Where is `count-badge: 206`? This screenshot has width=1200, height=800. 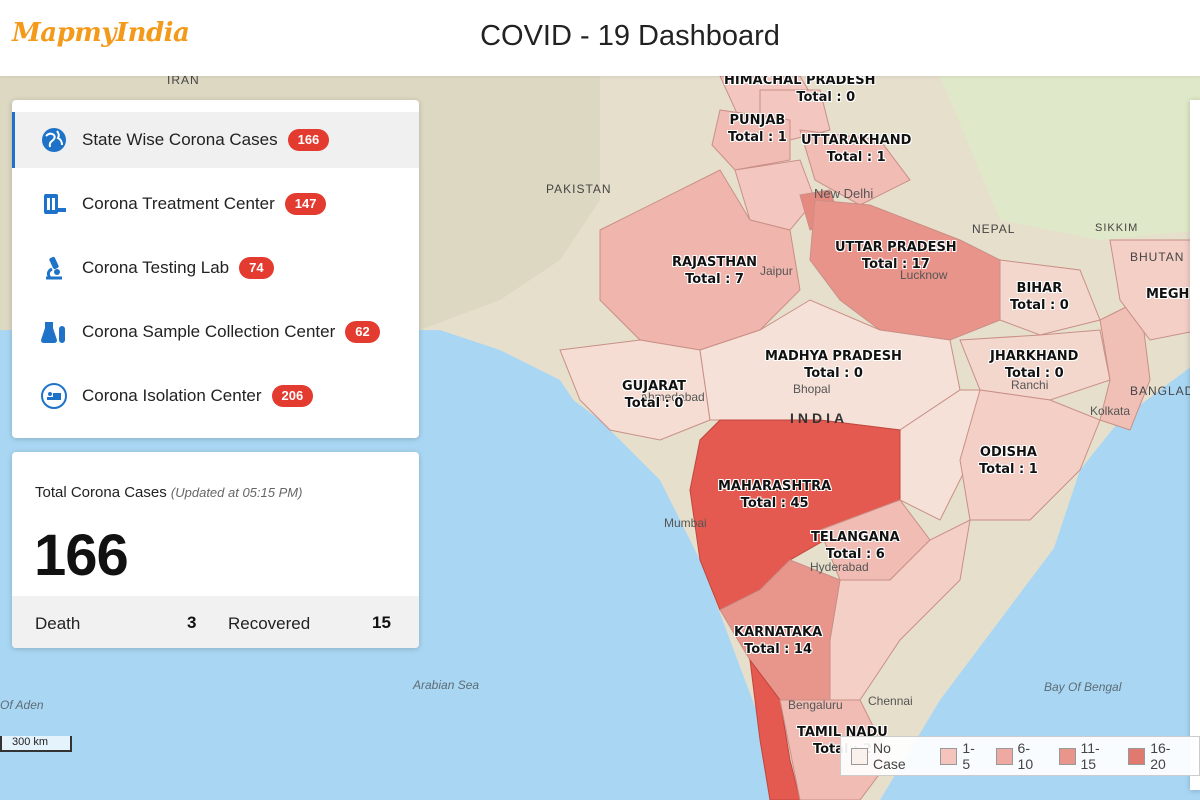 count-badge: 206 is located at coordinates (292, 396).